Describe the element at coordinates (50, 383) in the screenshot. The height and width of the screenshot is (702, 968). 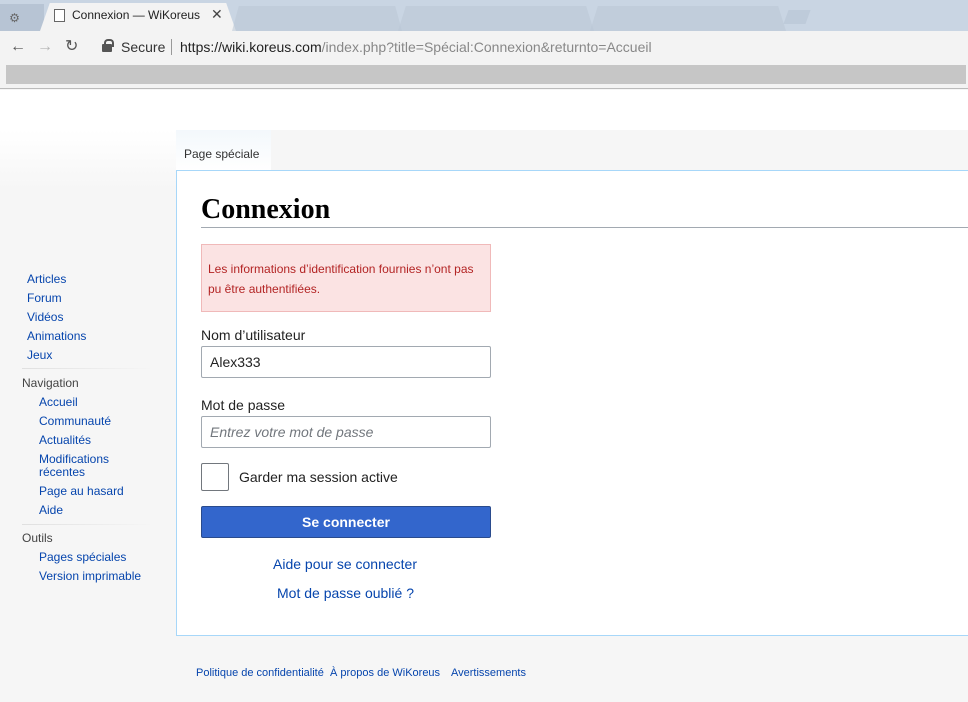
I see `sidebar-heading-navigation: Navigation` at that location.